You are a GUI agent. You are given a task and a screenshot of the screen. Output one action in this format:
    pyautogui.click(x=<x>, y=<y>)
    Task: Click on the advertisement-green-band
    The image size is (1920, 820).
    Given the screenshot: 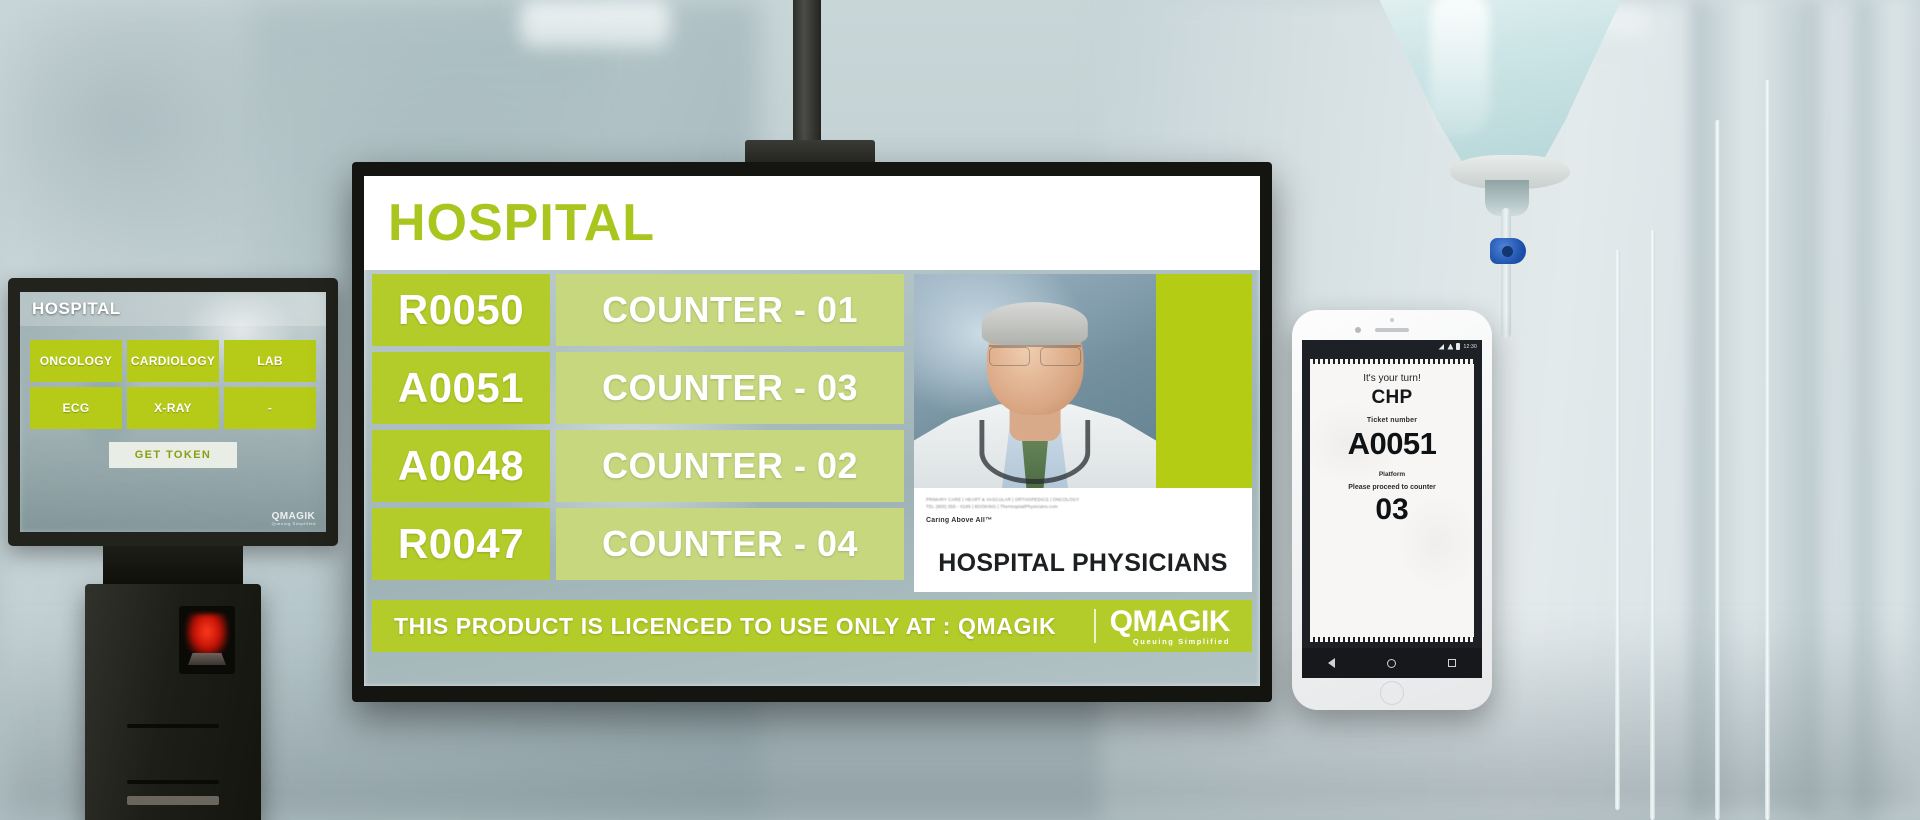 What is the action you would take?
    pyautogui.click(x=1204, y=381)
    